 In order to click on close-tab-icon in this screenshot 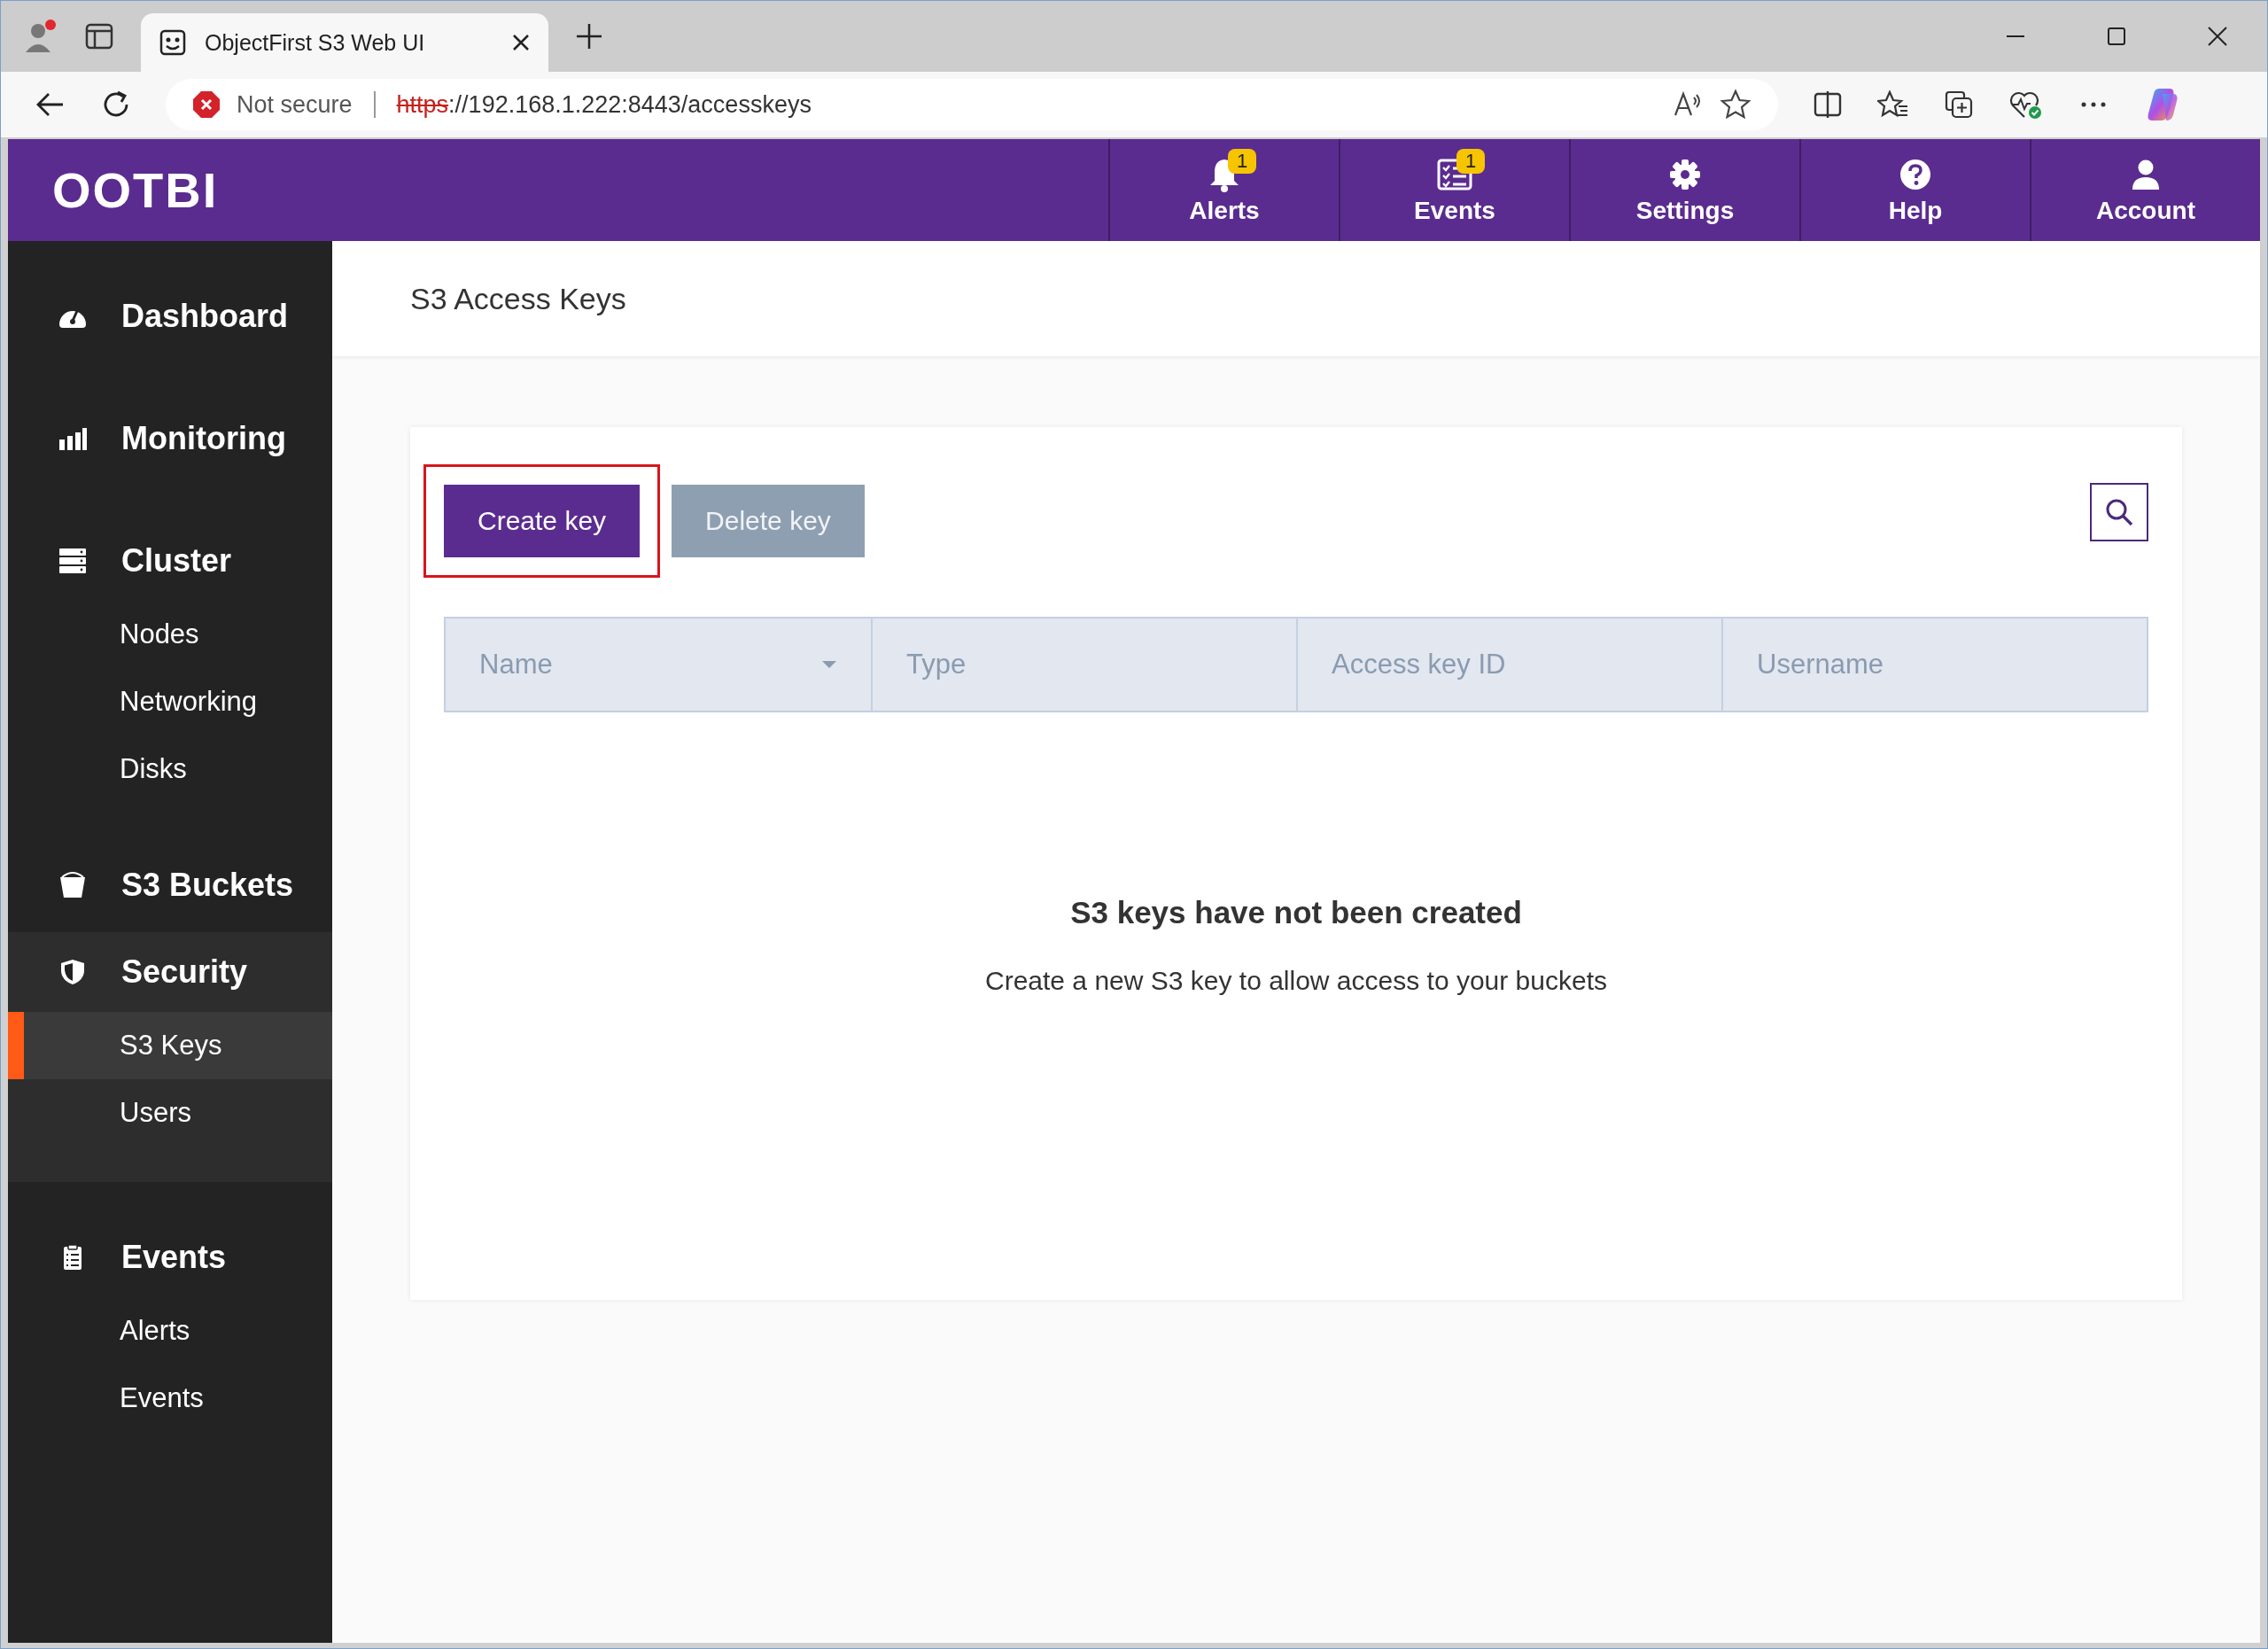, I will do `click(521, 42)`.